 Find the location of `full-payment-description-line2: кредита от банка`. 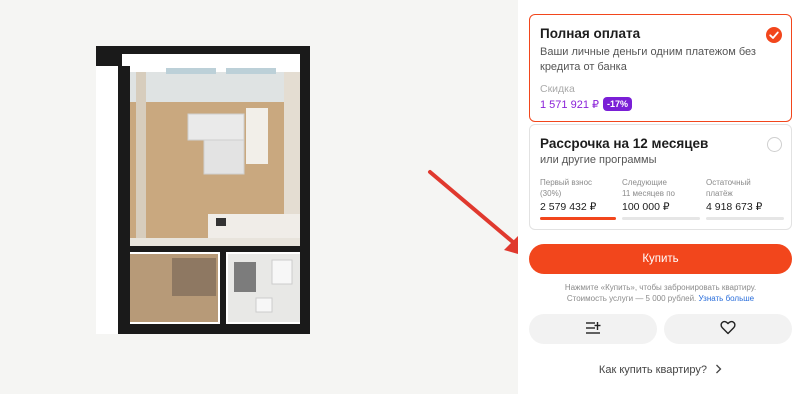

full-payment-description-line2: кредита от банка is located at coordinates (583, 67).